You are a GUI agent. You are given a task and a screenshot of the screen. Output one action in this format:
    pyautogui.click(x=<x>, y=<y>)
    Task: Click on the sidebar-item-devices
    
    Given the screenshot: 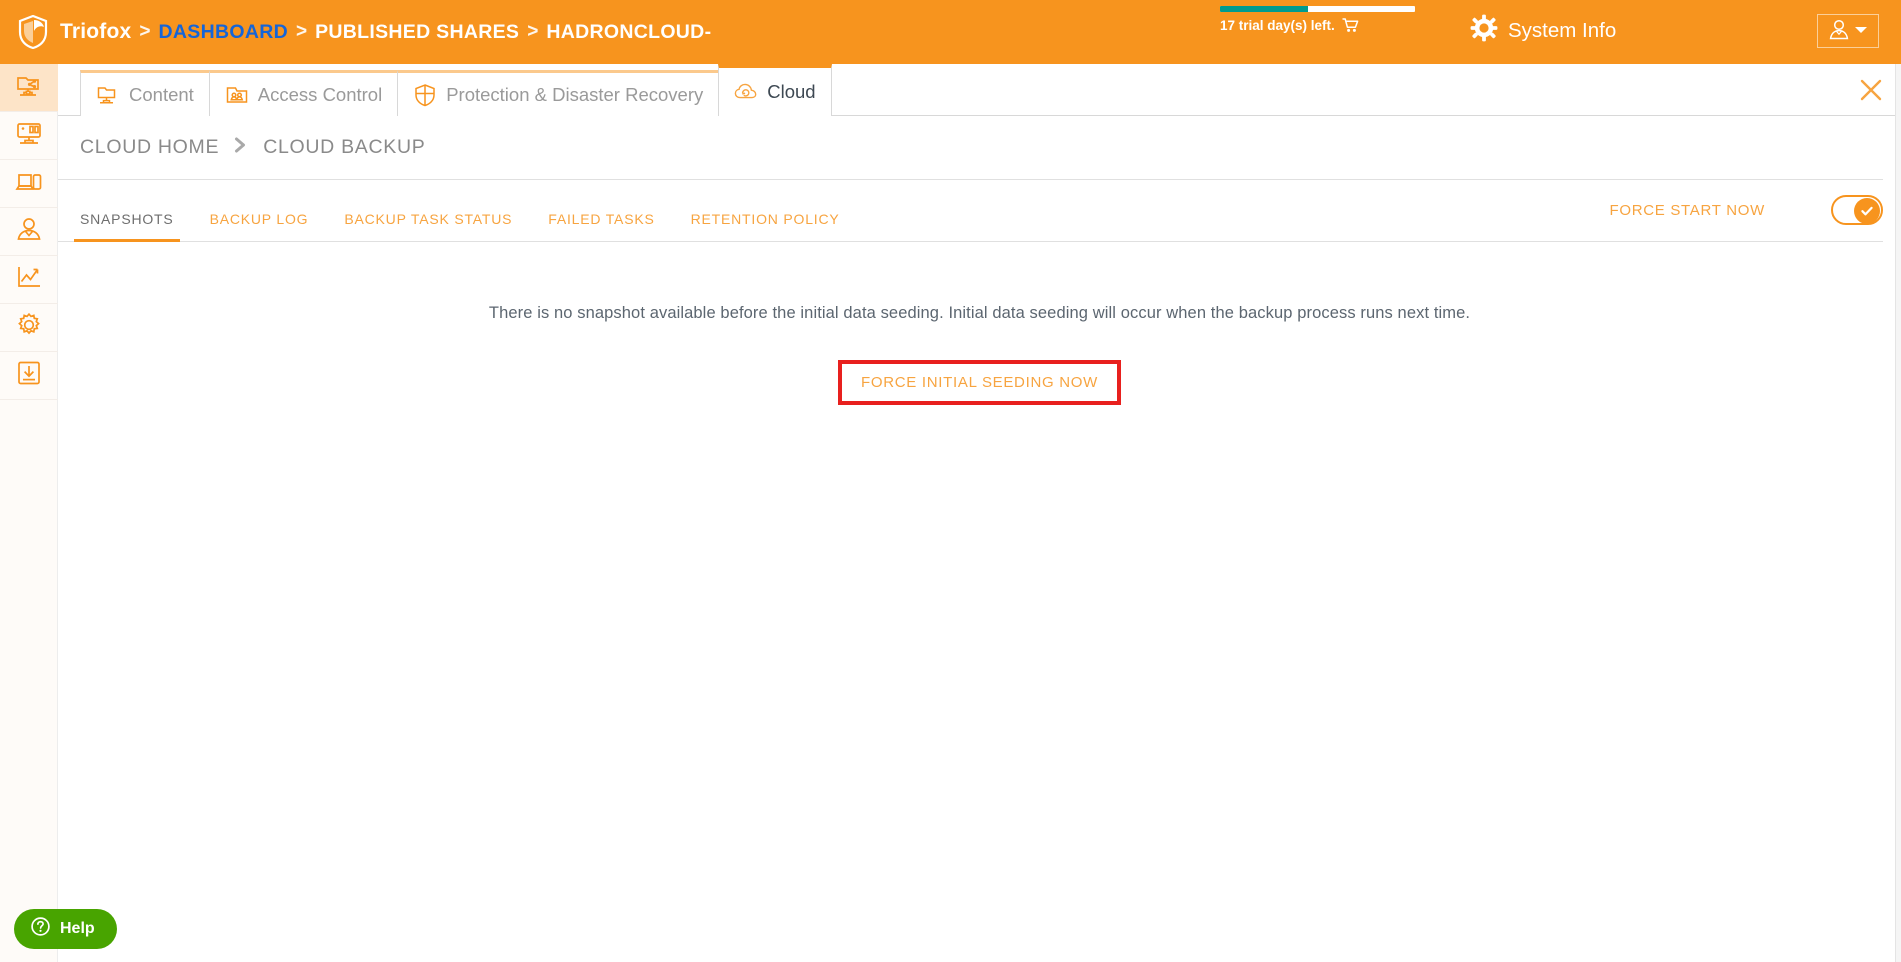 What is the action you would take?
    pyautogui.click(x=29, y=184)
    